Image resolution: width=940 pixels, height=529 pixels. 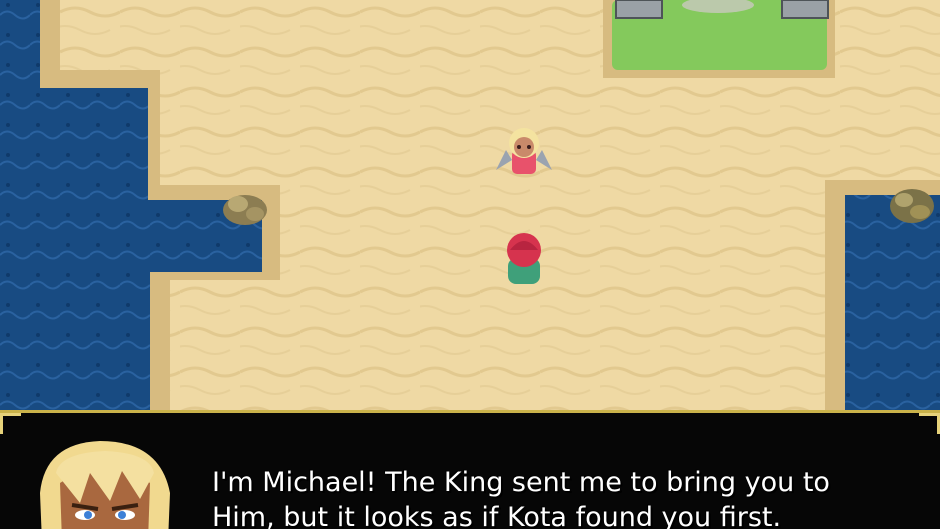 What do you see at coordinates (912, 206) in the screenshot?
I see `rock-cluster-right` at bounding box center [912, 206].